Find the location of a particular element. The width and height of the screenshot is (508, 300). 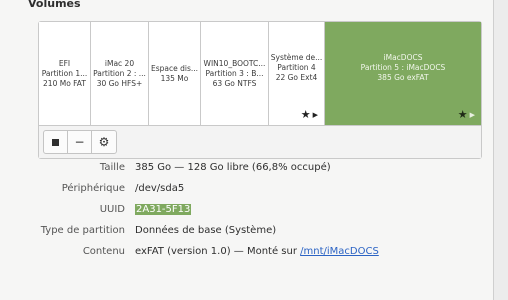

partition-efi: EFI Partition 1... 210 Mo FAT is located at coordinates (65, 73).